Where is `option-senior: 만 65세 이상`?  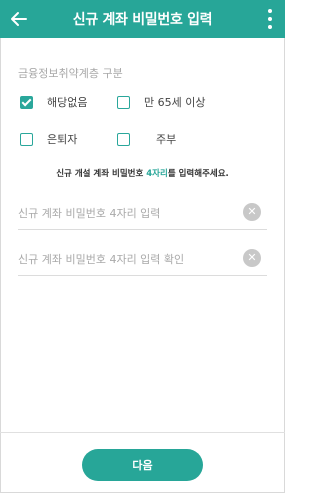 option-senior: 만 65세 이상 is located at coordinates (161, 102).